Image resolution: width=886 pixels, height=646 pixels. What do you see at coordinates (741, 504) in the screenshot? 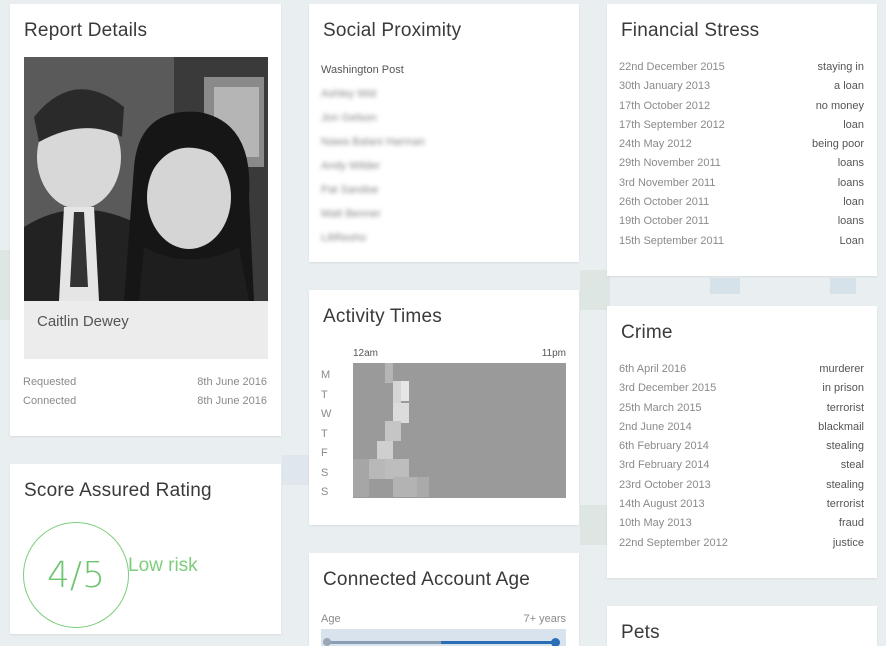
I see `list-item: 14th August 2013 terrorist` at bounding box center [741, 504].